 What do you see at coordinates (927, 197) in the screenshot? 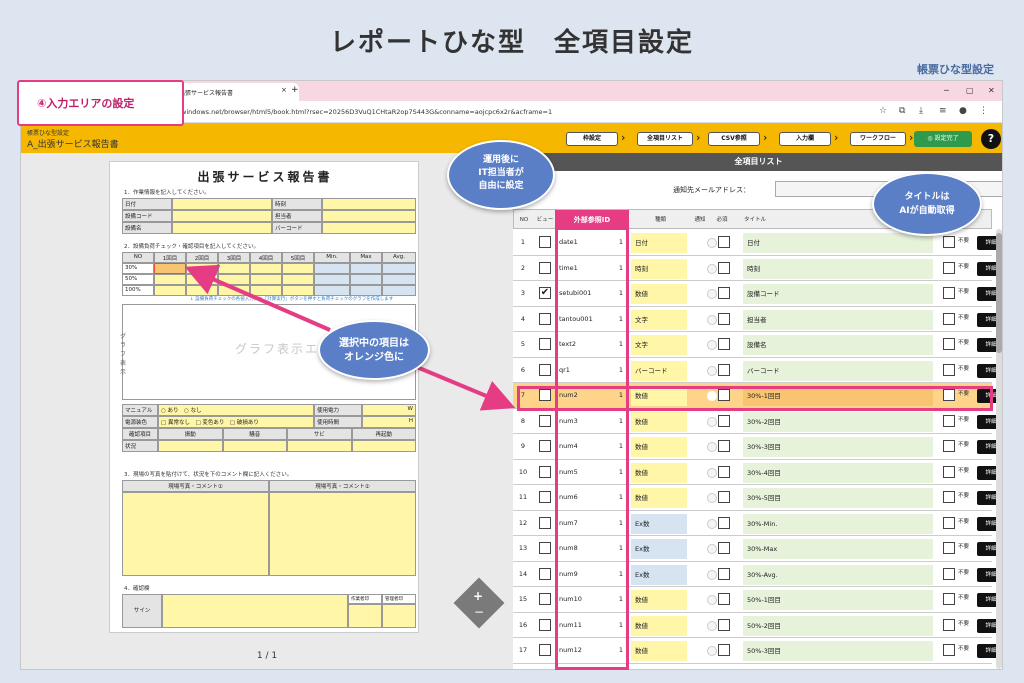
I see `bubble-line: タイトルは` at bounding box center [927, 197].